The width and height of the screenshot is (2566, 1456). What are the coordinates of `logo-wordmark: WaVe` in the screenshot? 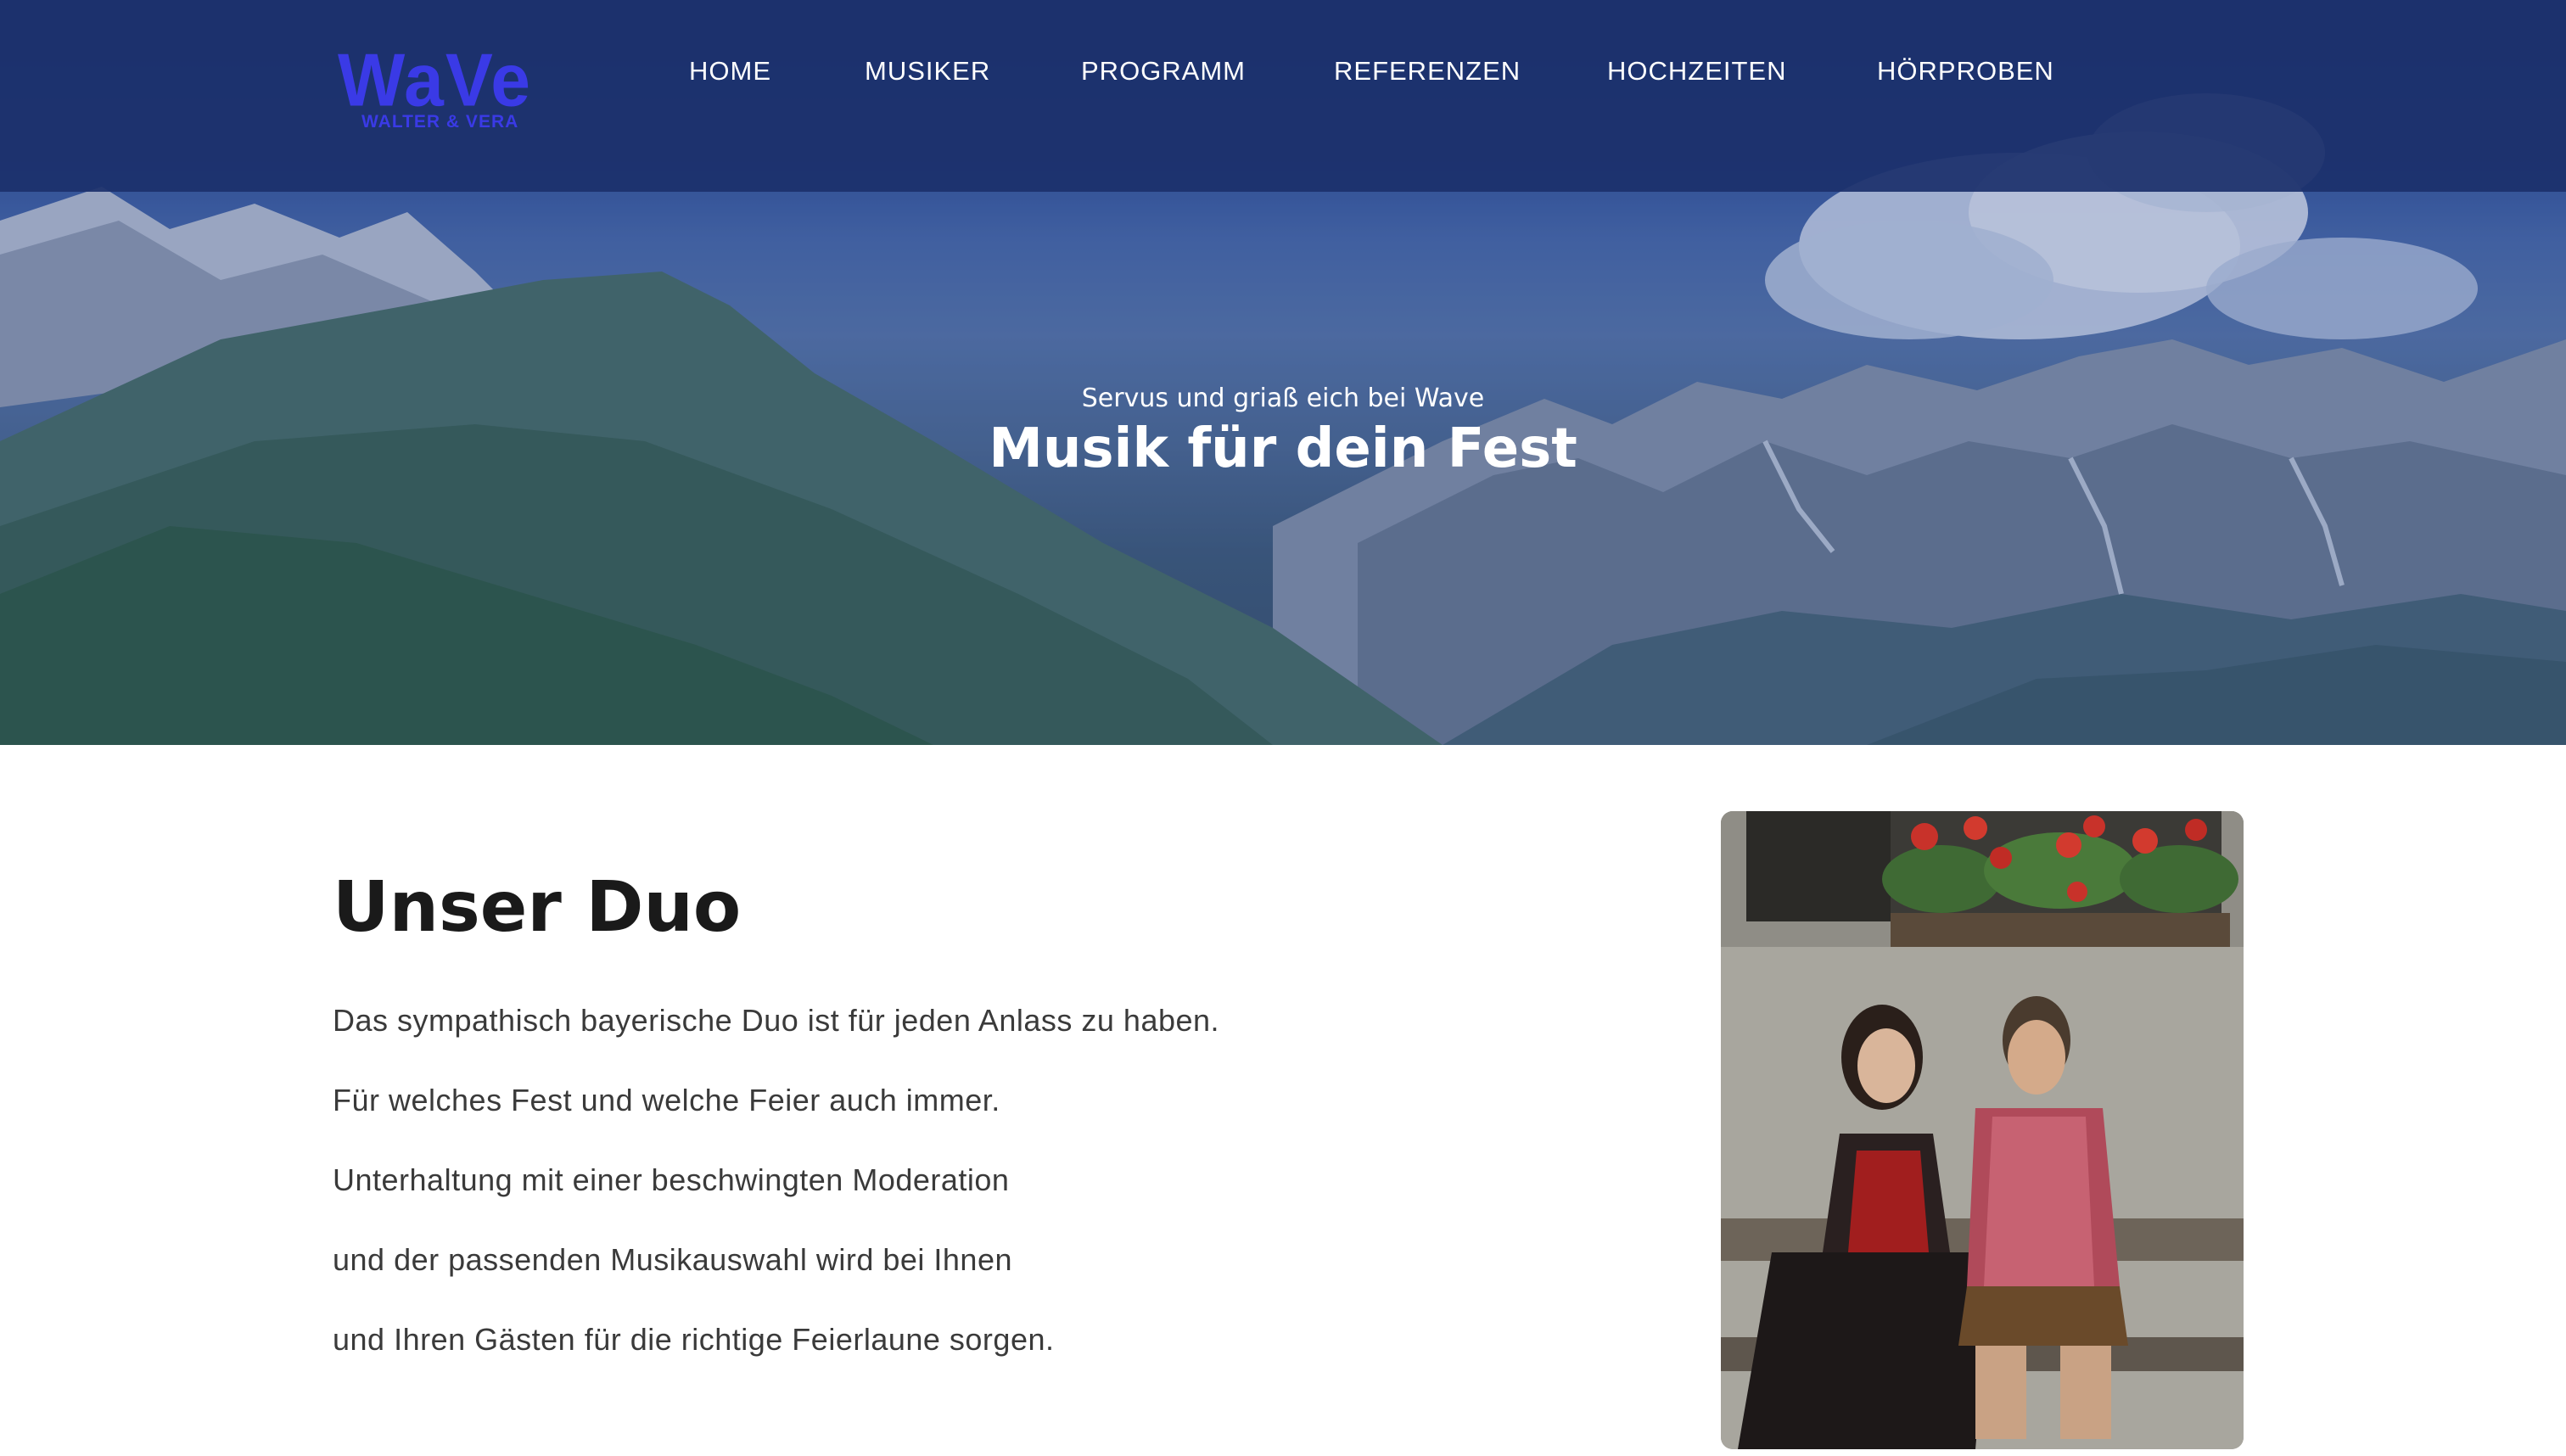 It's located at (435, 79).